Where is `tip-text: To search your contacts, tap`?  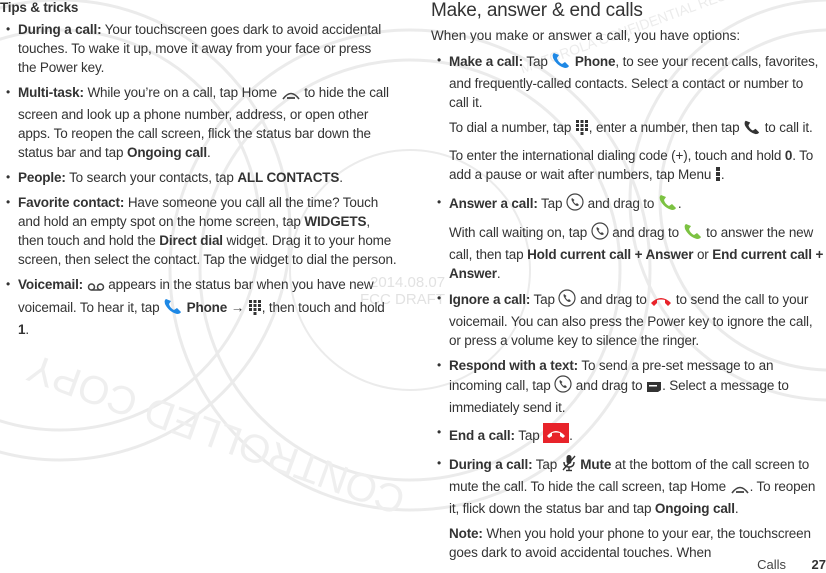
tip-text: To search your contacts, tap is located at coordinates (151, 177).